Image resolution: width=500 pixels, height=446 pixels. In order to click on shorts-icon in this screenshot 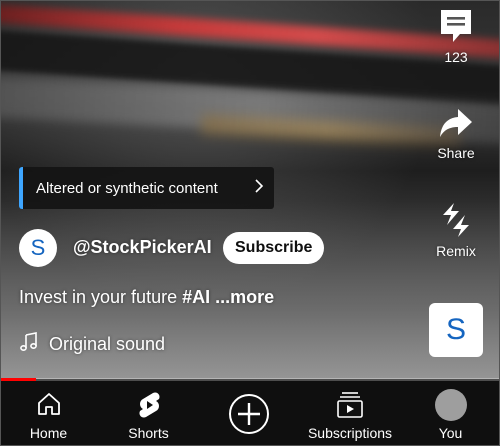, I will do `click(149, 405)`.